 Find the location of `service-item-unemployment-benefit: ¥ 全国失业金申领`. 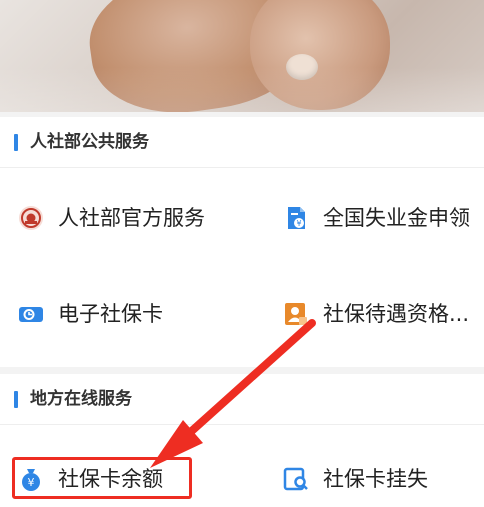

service-item-unemployment-benefit: ¥ 全国失业金申领 is located at coordinates (376, 218).